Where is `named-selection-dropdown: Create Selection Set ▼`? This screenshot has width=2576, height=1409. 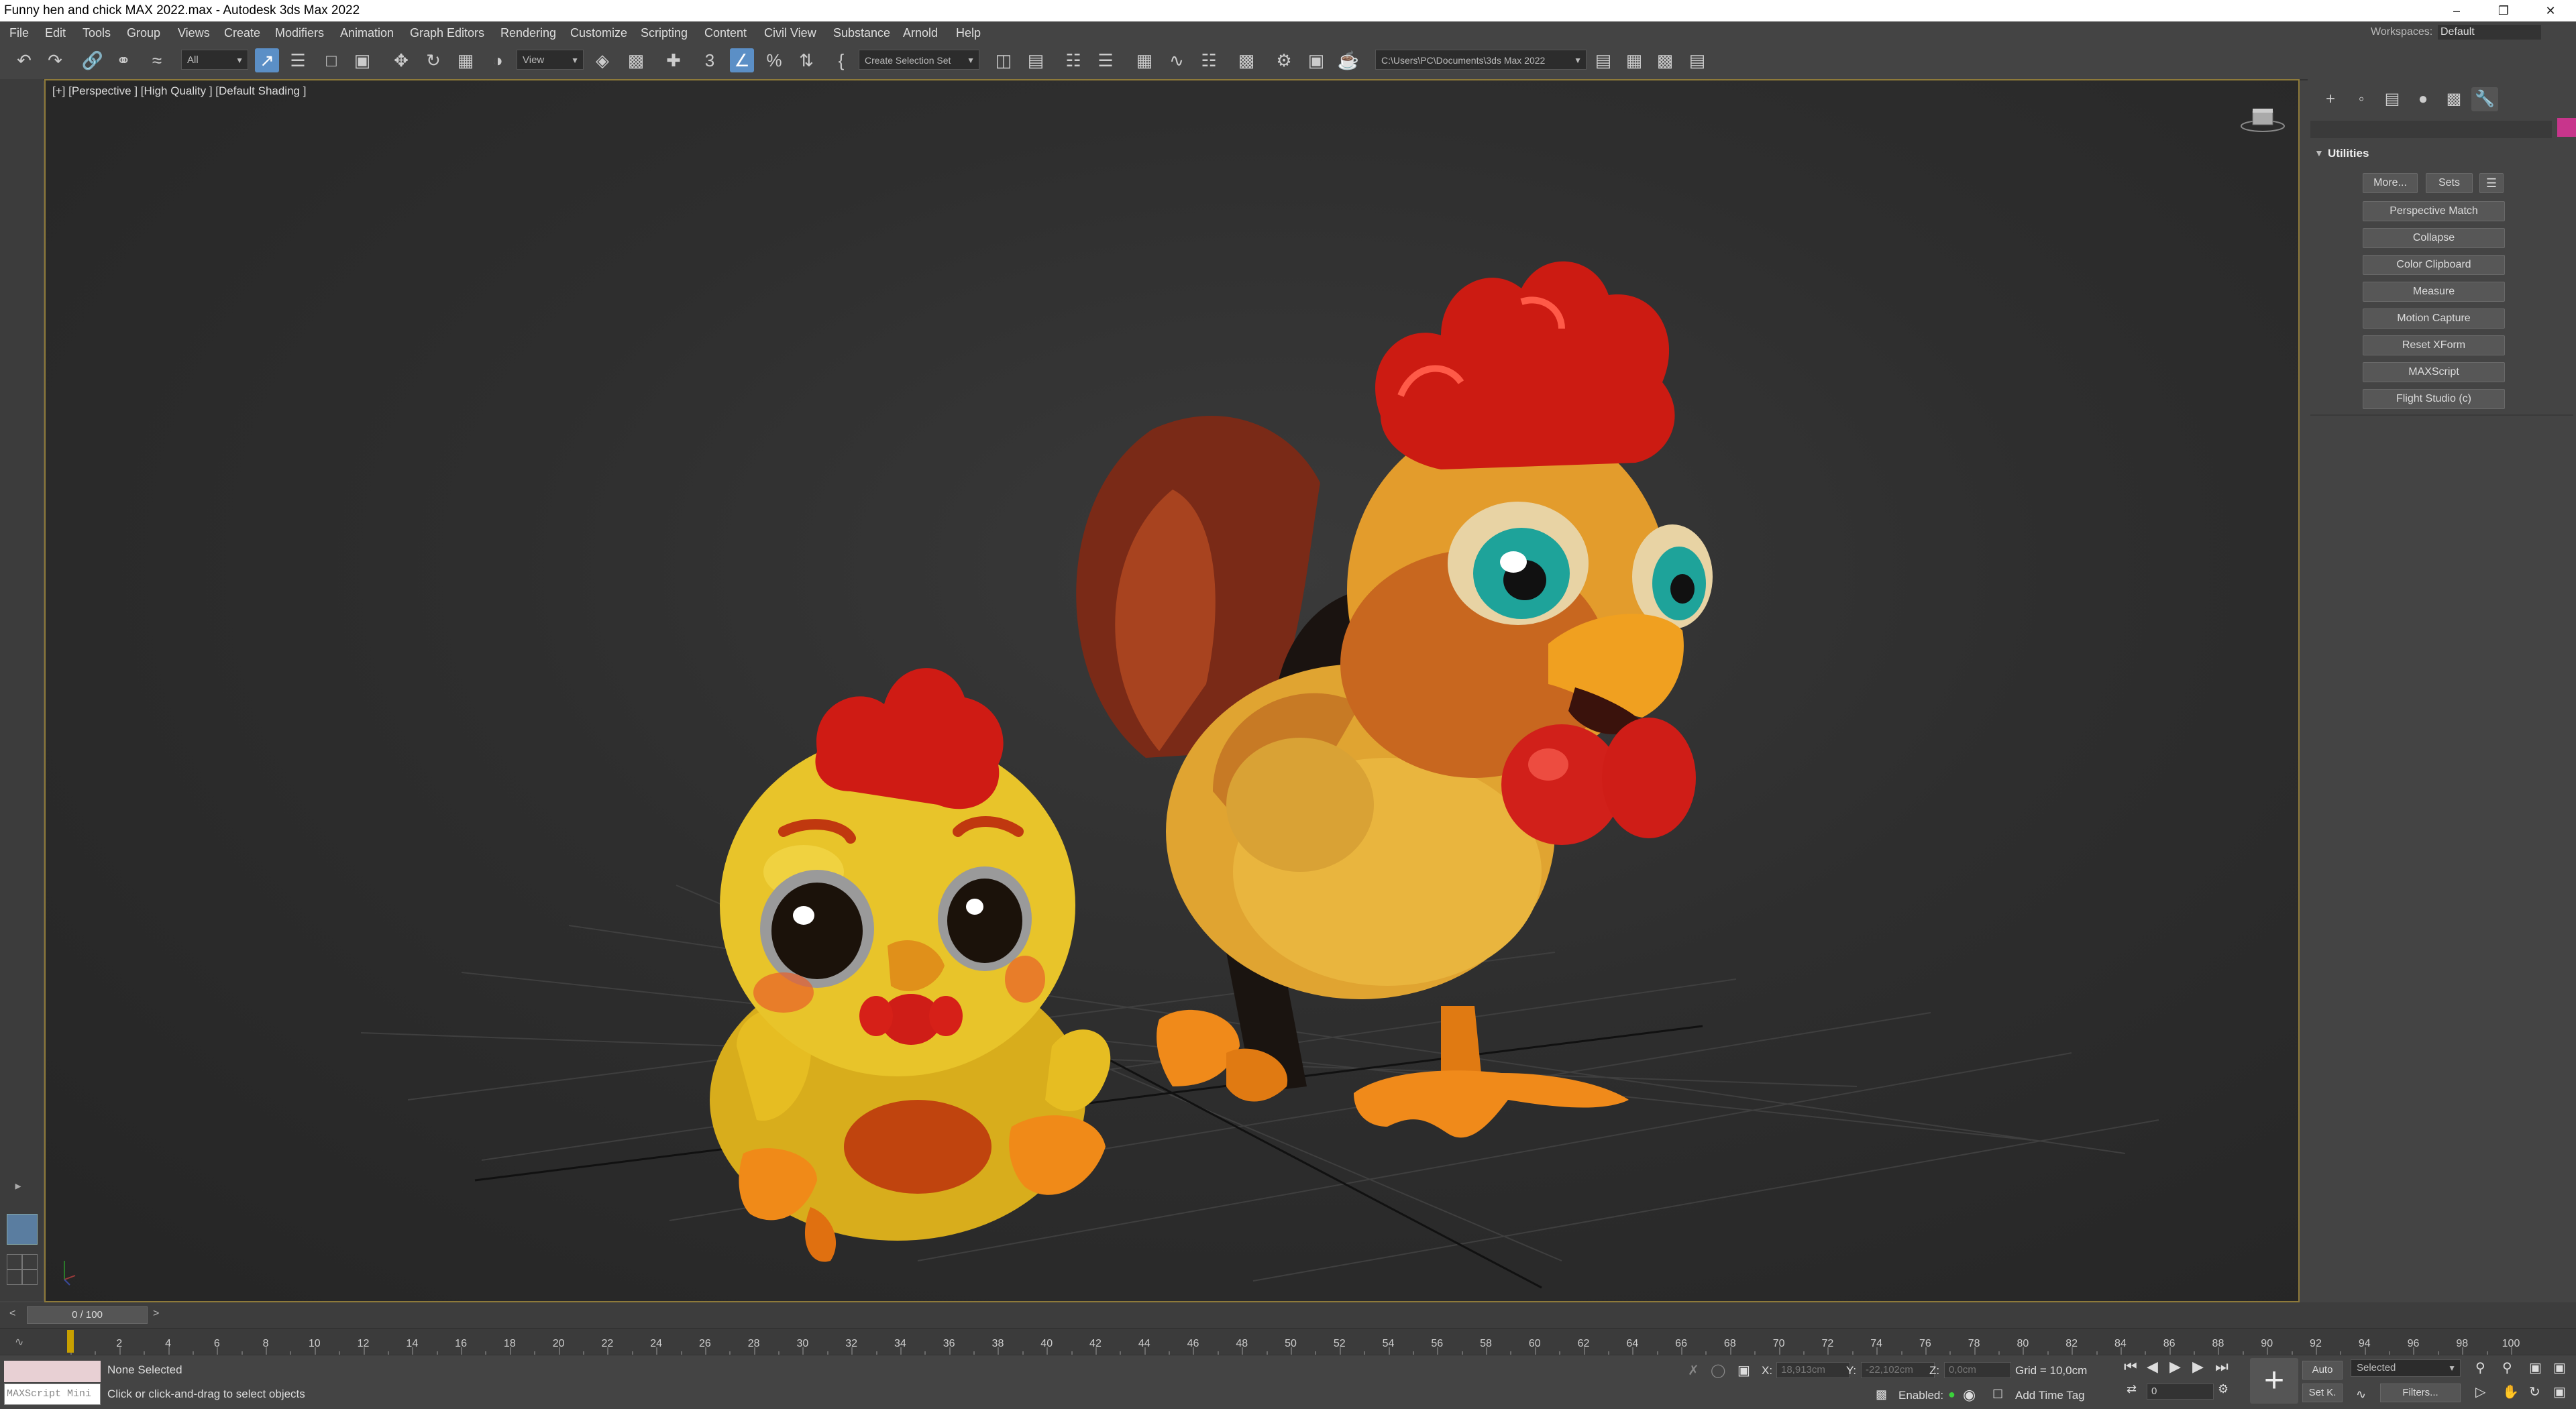 named-selection-dropdown: Create Selection Set ▼ is located at coordinates (919, 60).